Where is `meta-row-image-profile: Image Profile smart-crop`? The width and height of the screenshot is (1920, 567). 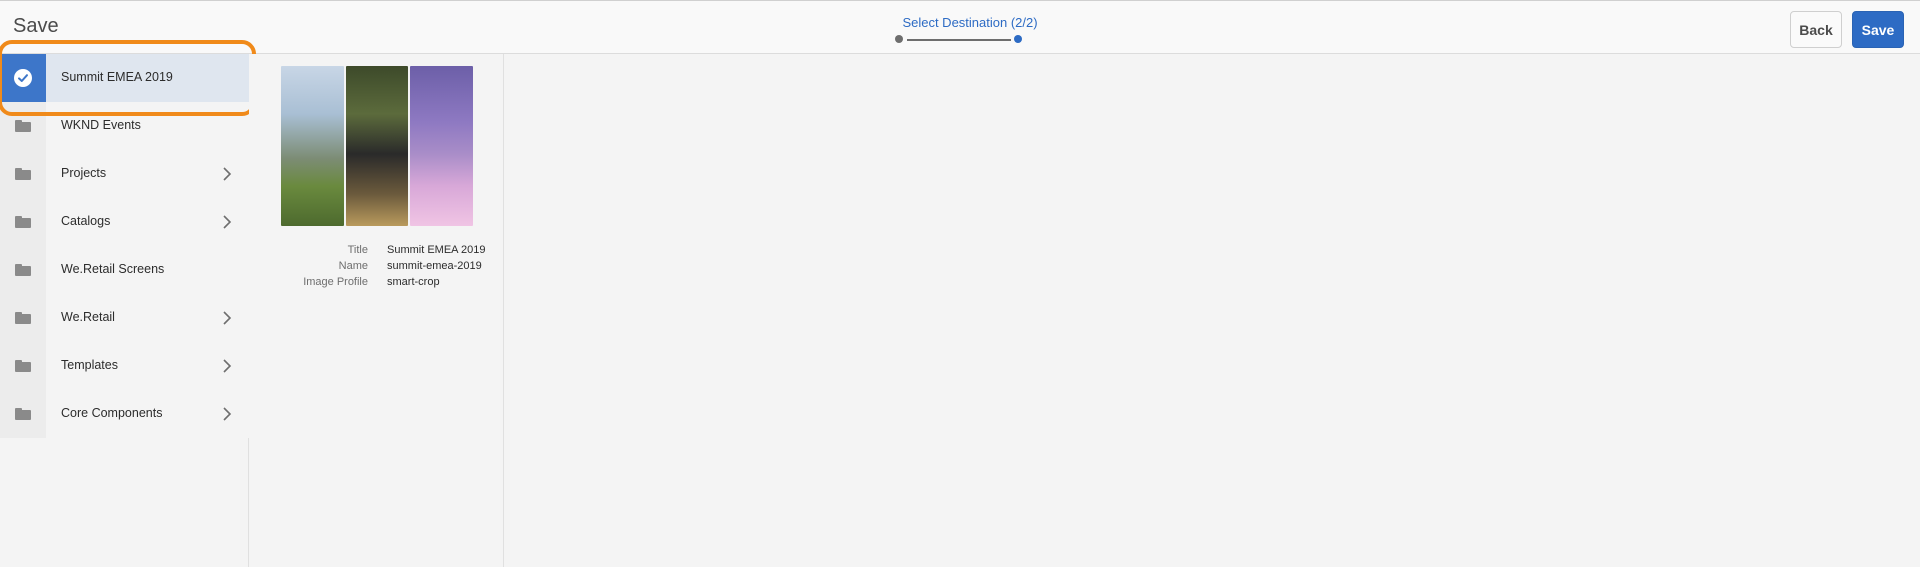 meta-row-image-profile: Image Profile smart-crop is located at coordinates (376, 284).